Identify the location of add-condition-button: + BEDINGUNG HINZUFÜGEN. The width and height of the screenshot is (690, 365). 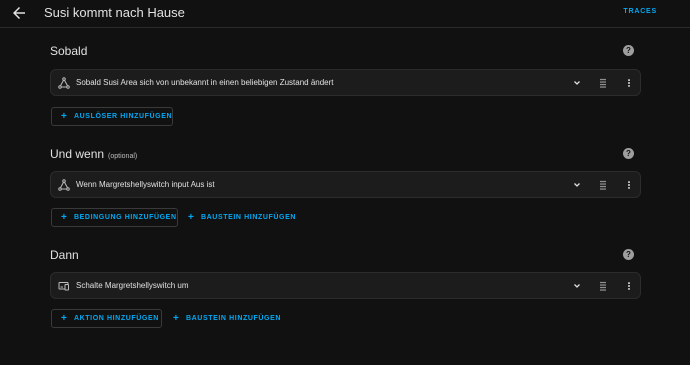
(114, 217).